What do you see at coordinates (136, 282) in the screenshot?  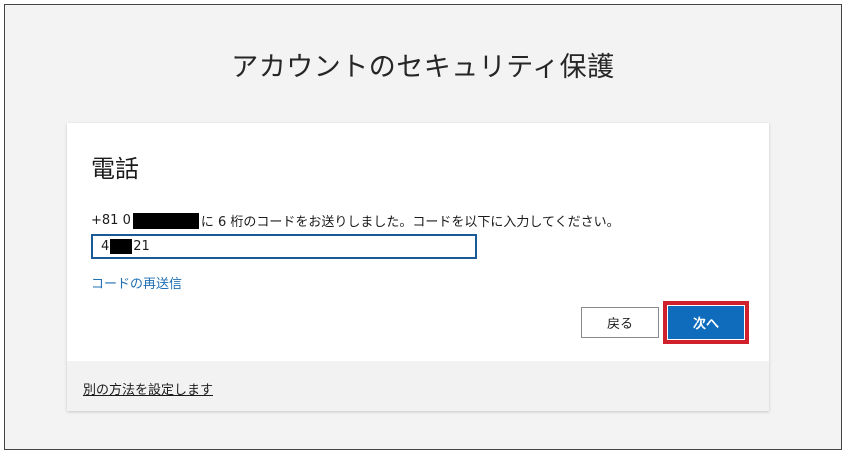 I see `resend-code-link: コードの再送信` at bounding box center [136, 282].